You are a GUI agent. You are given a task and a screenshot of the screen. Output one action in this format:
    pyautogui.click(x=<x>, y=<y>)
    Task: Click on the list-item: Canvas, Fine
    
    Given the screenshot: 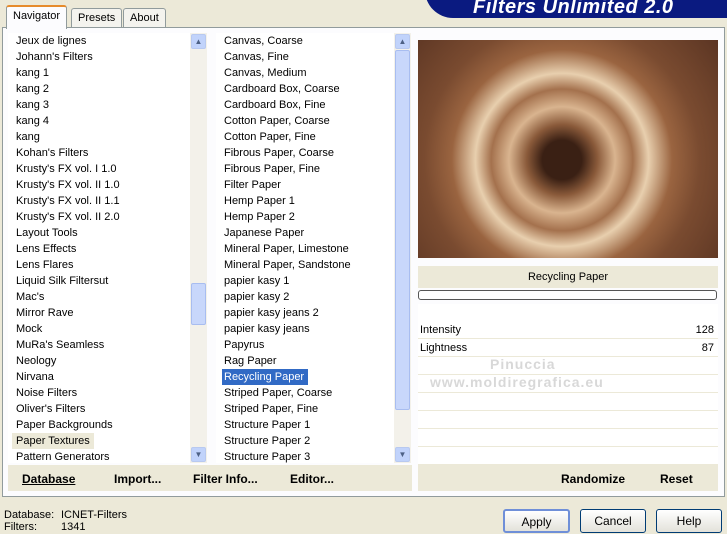 What is the action you would take?
    pyautogui.click(x=305, y=57)
    